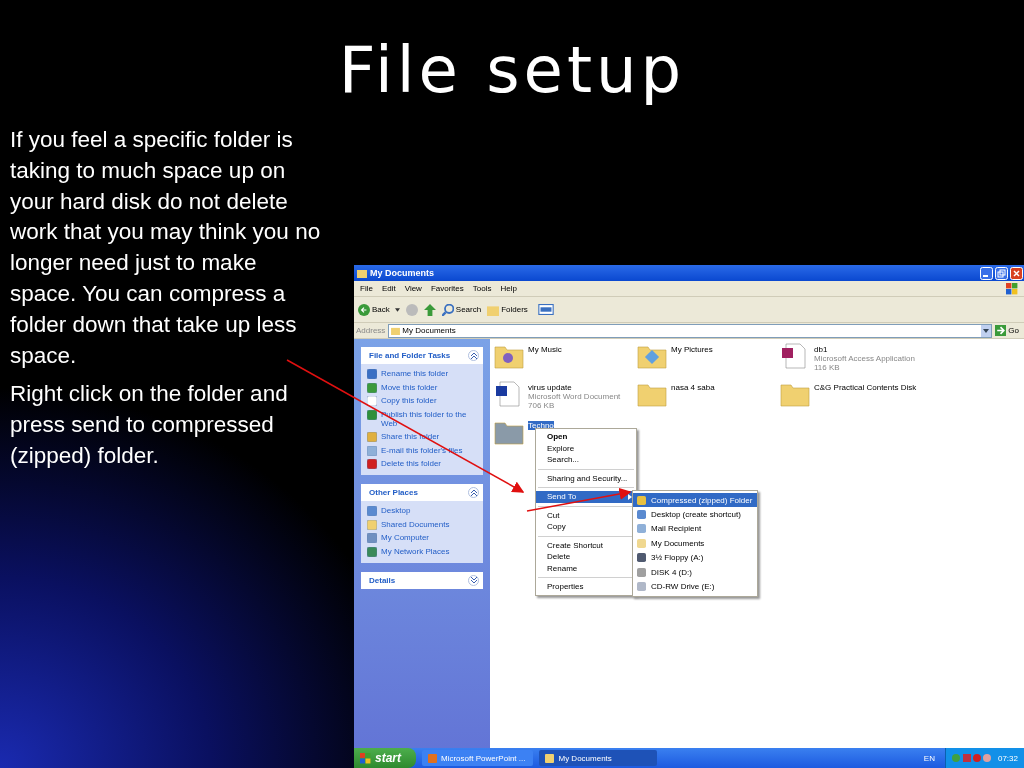 Image resolution: width=1024 pixels, height=768 pixels. What do you see at coordinates (545, 349) in the screenshot?
I see `file-name: My Music` at bounding box center [545, 349].